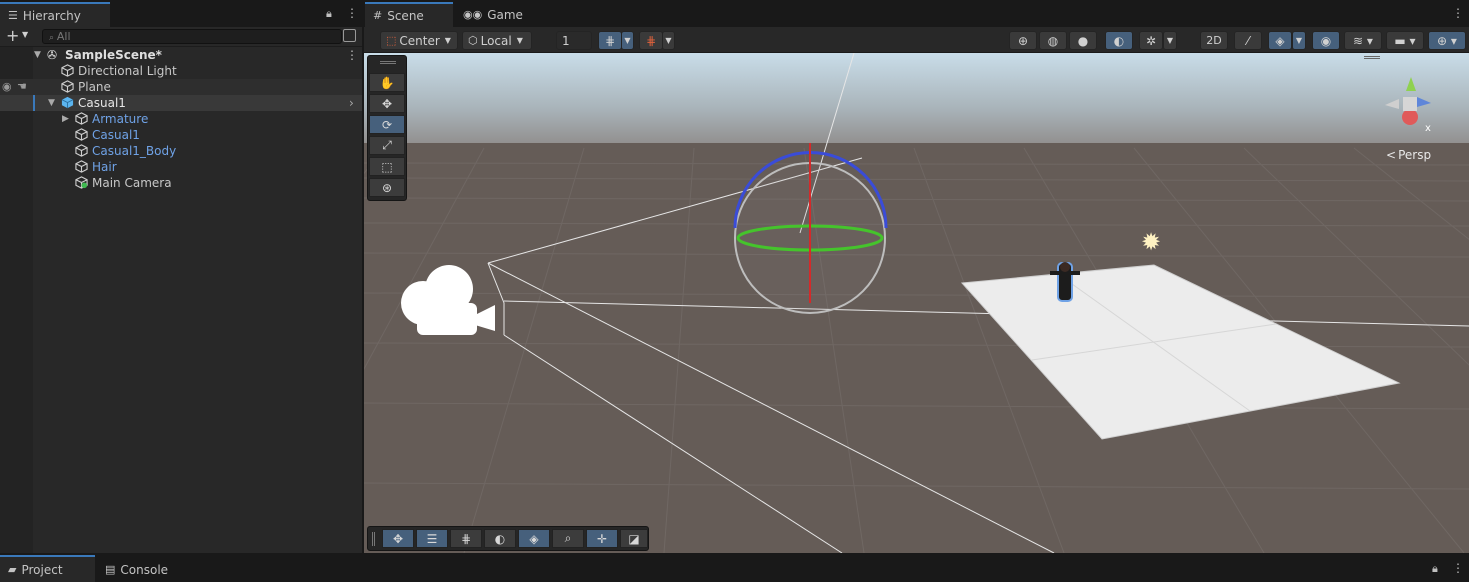 This screenshot has width=1469, height=582. Describe the element at coordinates (473, 40) in the screenshot. I see `local-cube-icon: ⬡` at that location.